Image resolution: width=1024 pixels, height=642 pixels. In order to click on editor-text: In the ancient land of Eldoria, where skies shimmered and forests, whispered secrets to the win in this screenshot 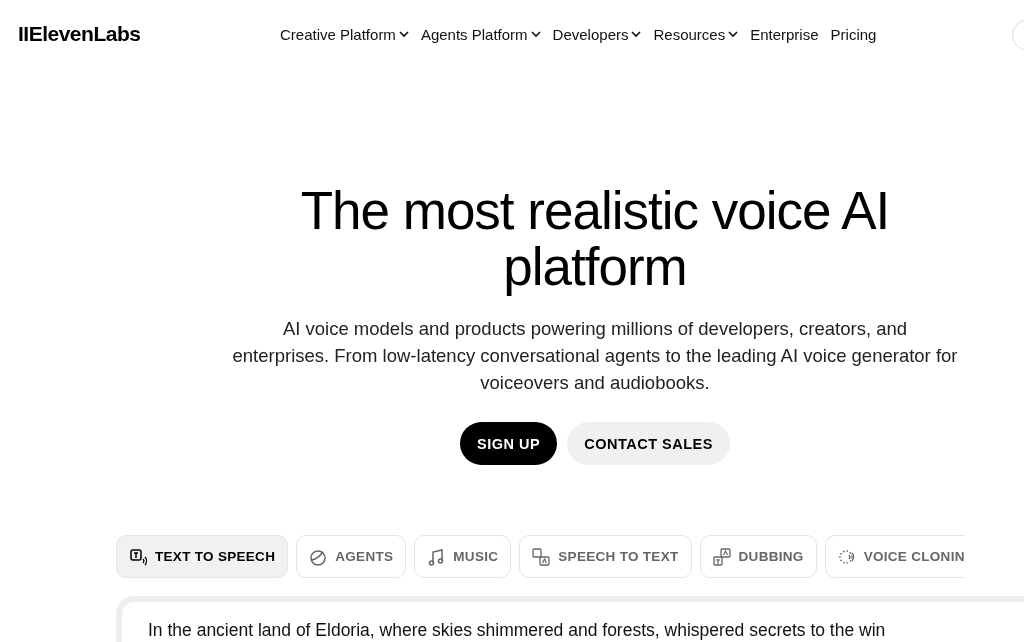, I will do `click(586, 630)`.